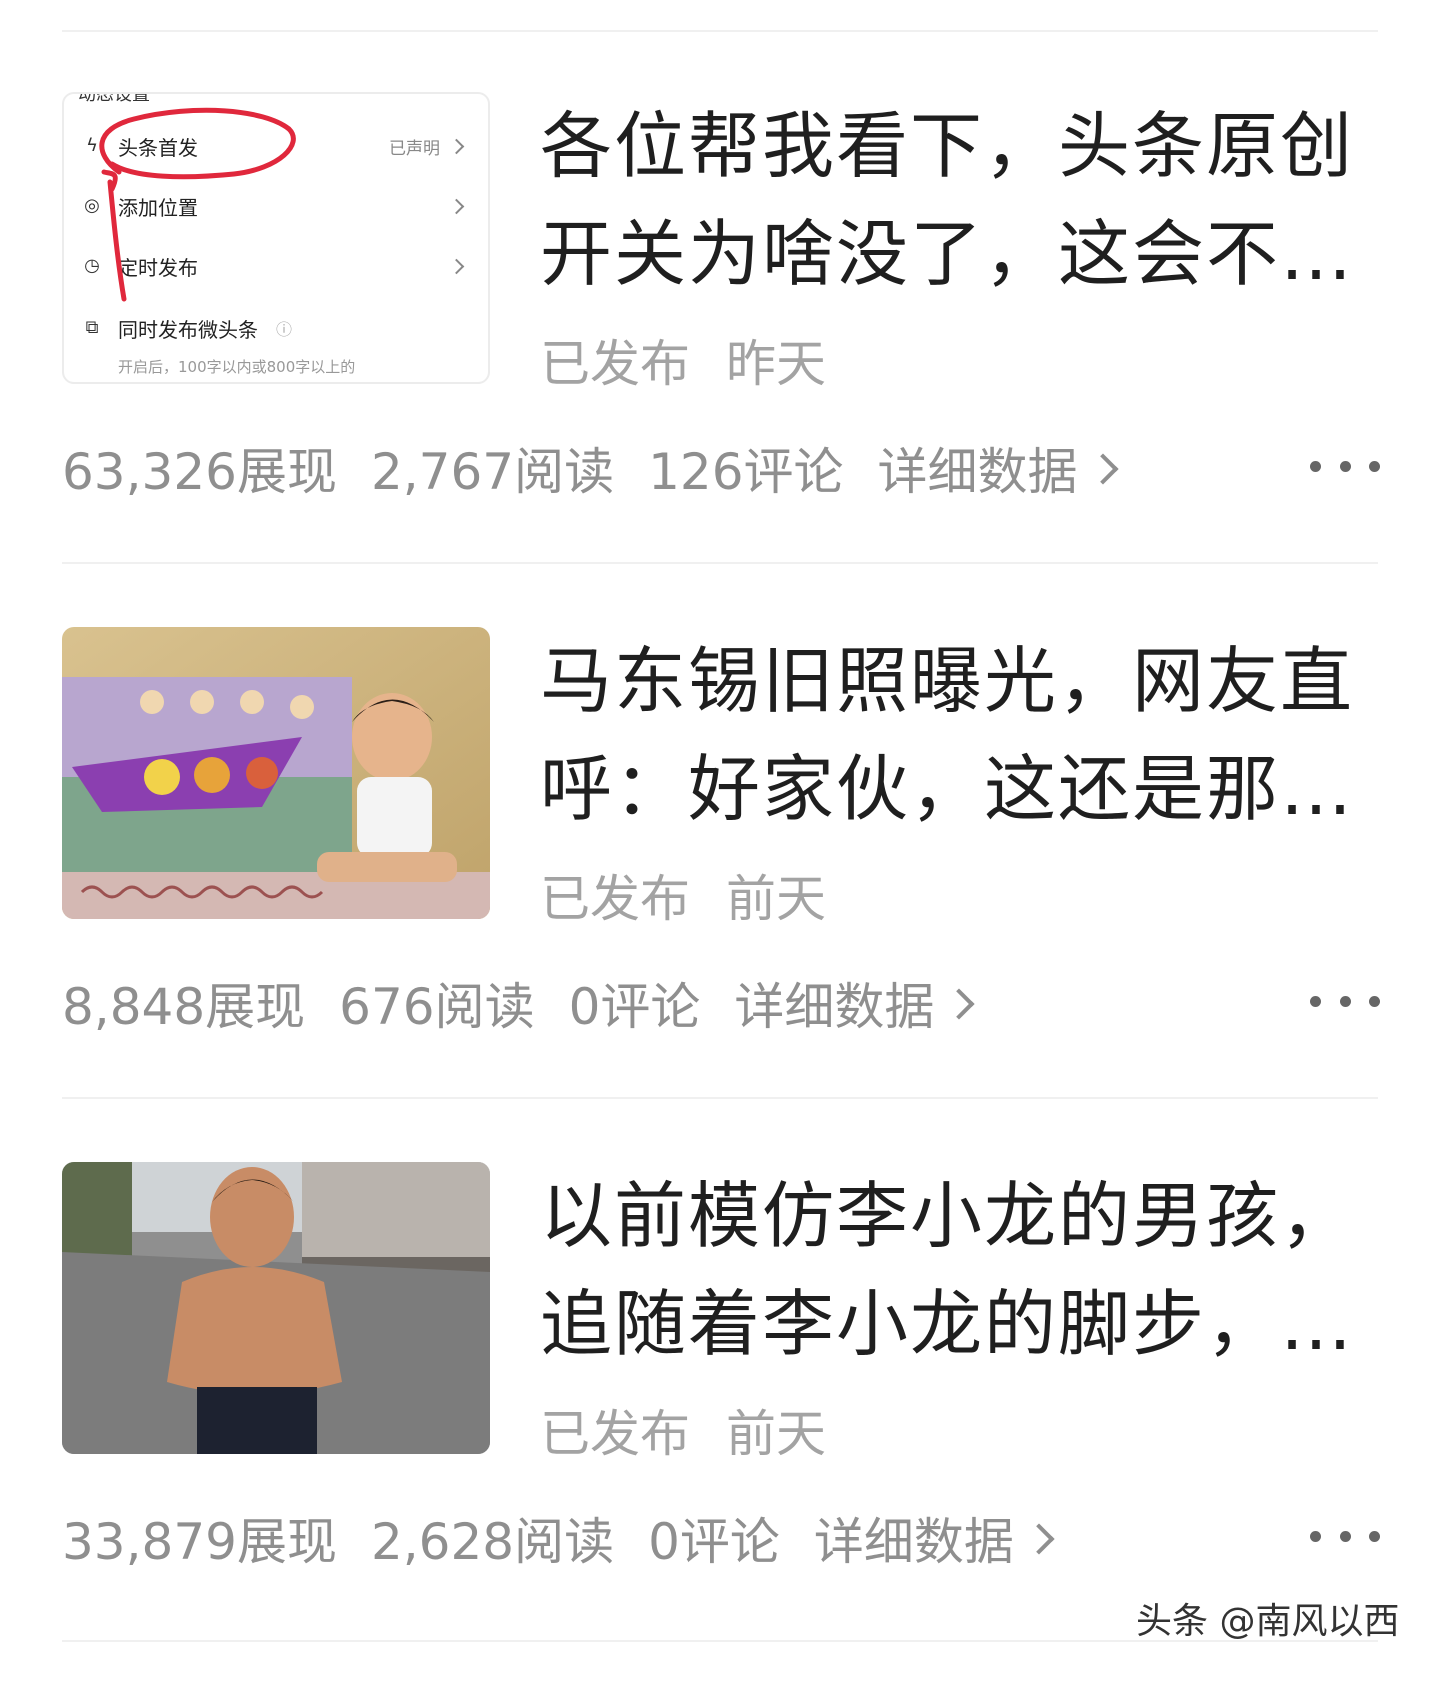 The width and height of the screenshot is (1440, 1698). Describe the element at coordinates (184, 1007) in the screenshot. I see `impressions-count: 8,848展现` at that location.